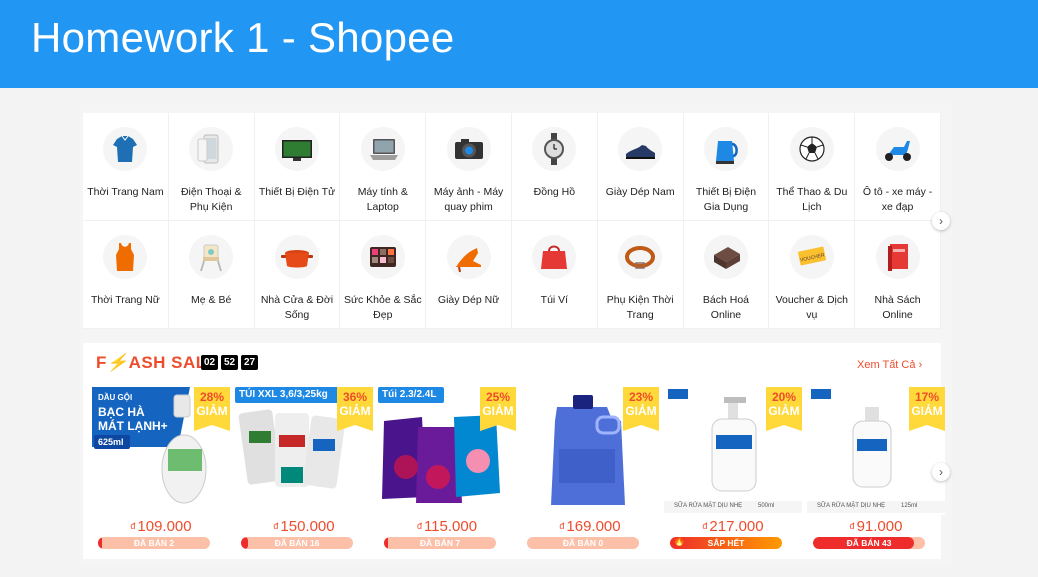  Describe the element at coordinates (811, 257) in the screenshot. I see `voucher-icon: VOUCHER` at that location.